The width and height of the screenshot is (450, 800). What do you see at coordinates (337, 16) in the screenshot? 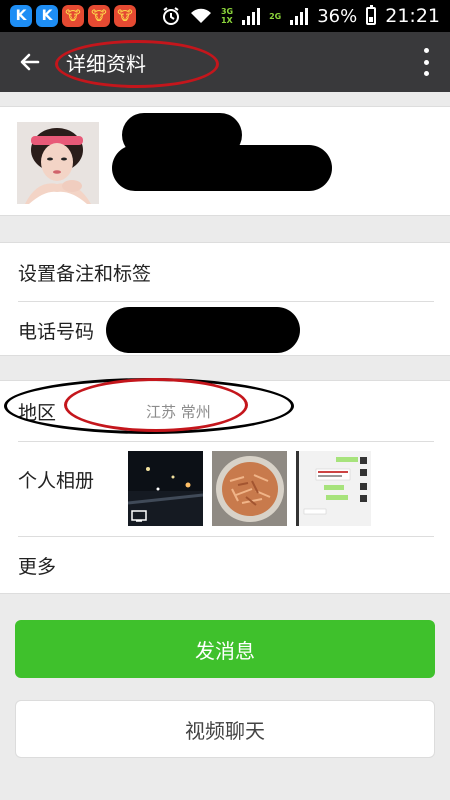
I see `battery-percent: 36%` at bounding box center [337, 16].